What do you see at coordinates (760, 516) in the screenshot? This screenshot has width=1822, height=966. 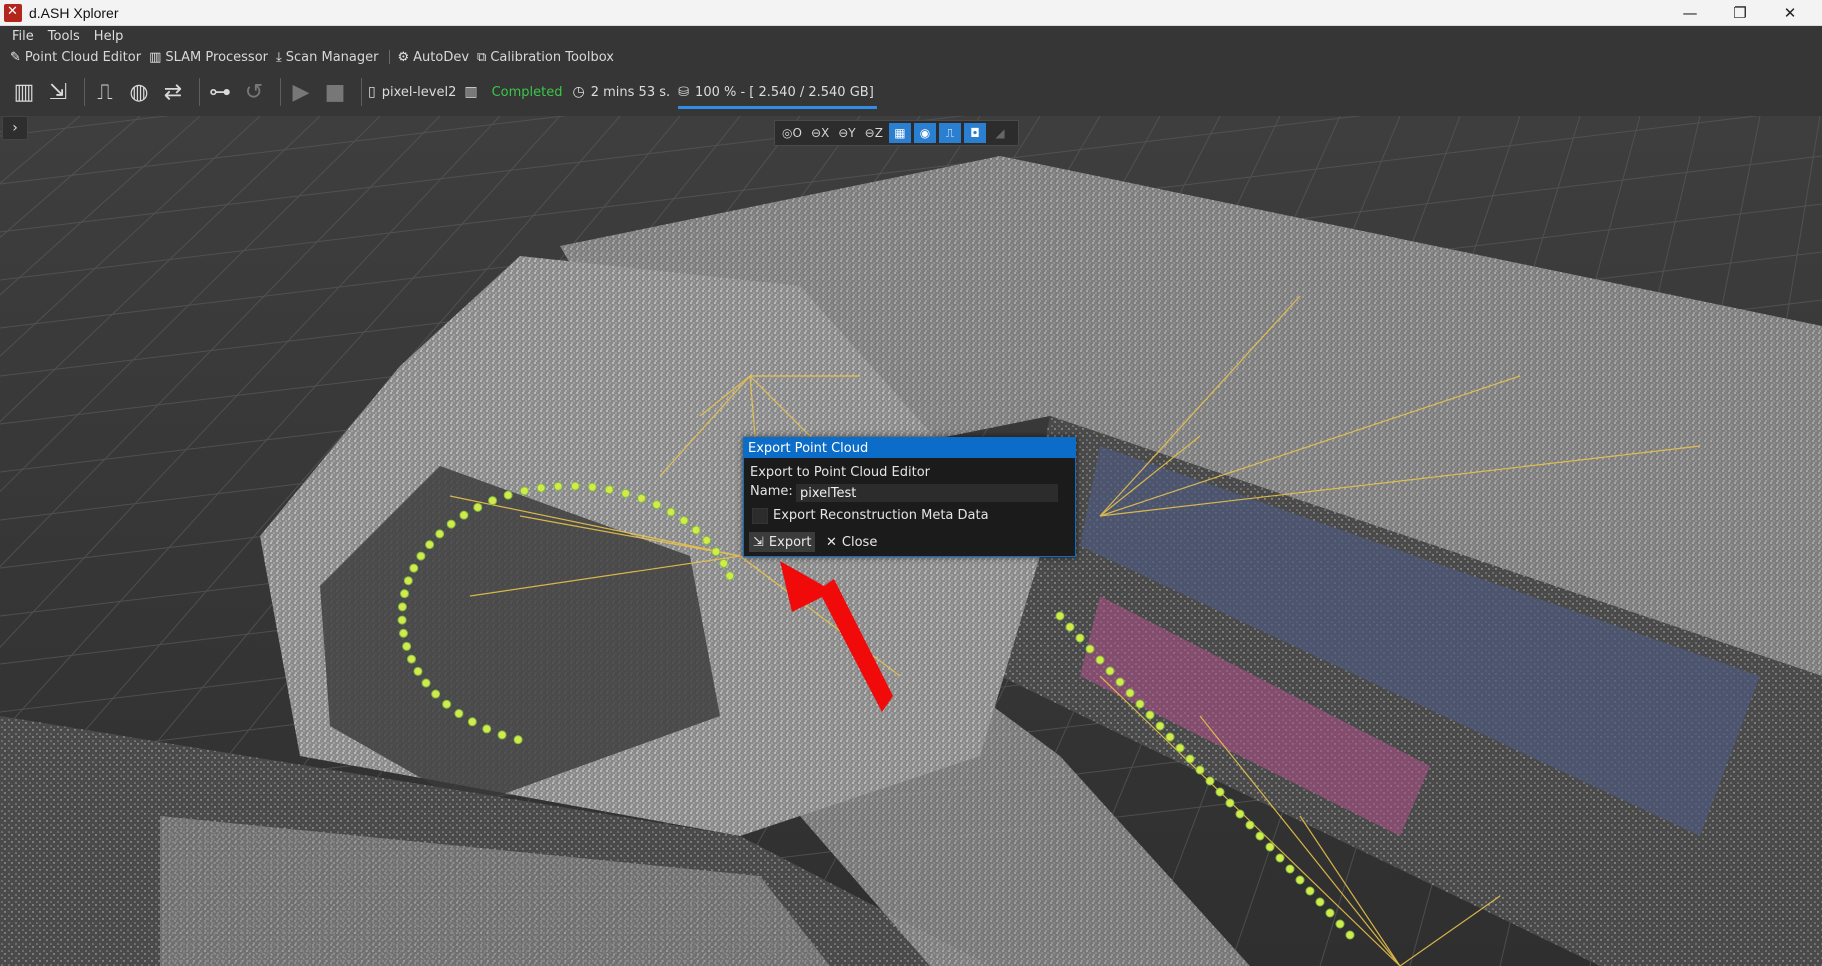 I see `export-meta-checkbox` at bounding box center [760, 516].